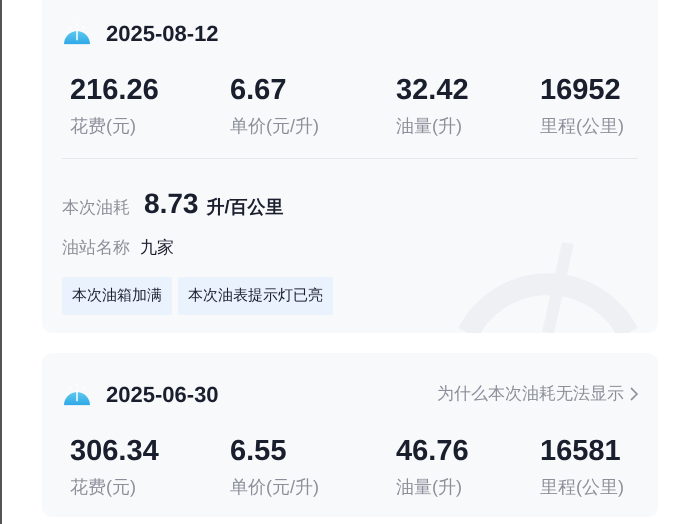  I want to click on stat-value: 216.26, so click(115, 90).